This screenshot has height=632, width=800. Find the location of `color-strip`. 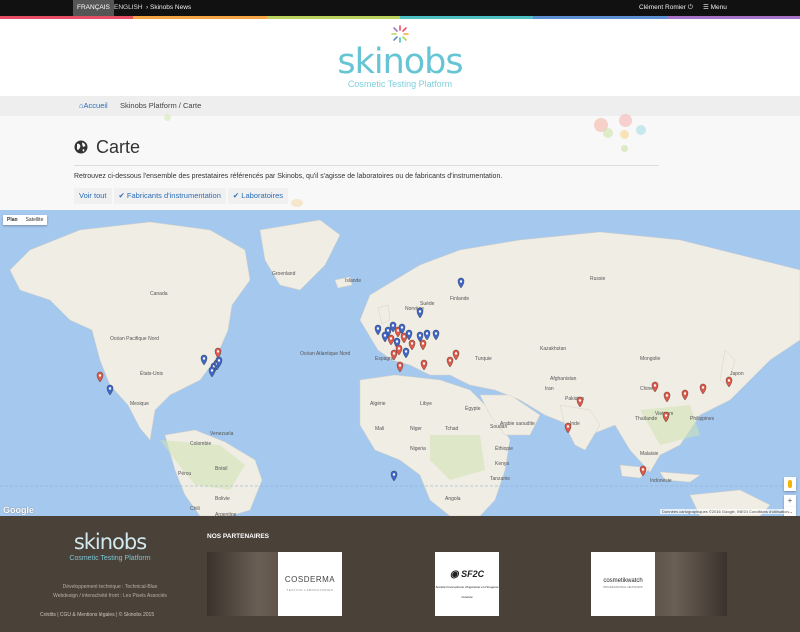

color-strip is located at coordinates (400, 17).